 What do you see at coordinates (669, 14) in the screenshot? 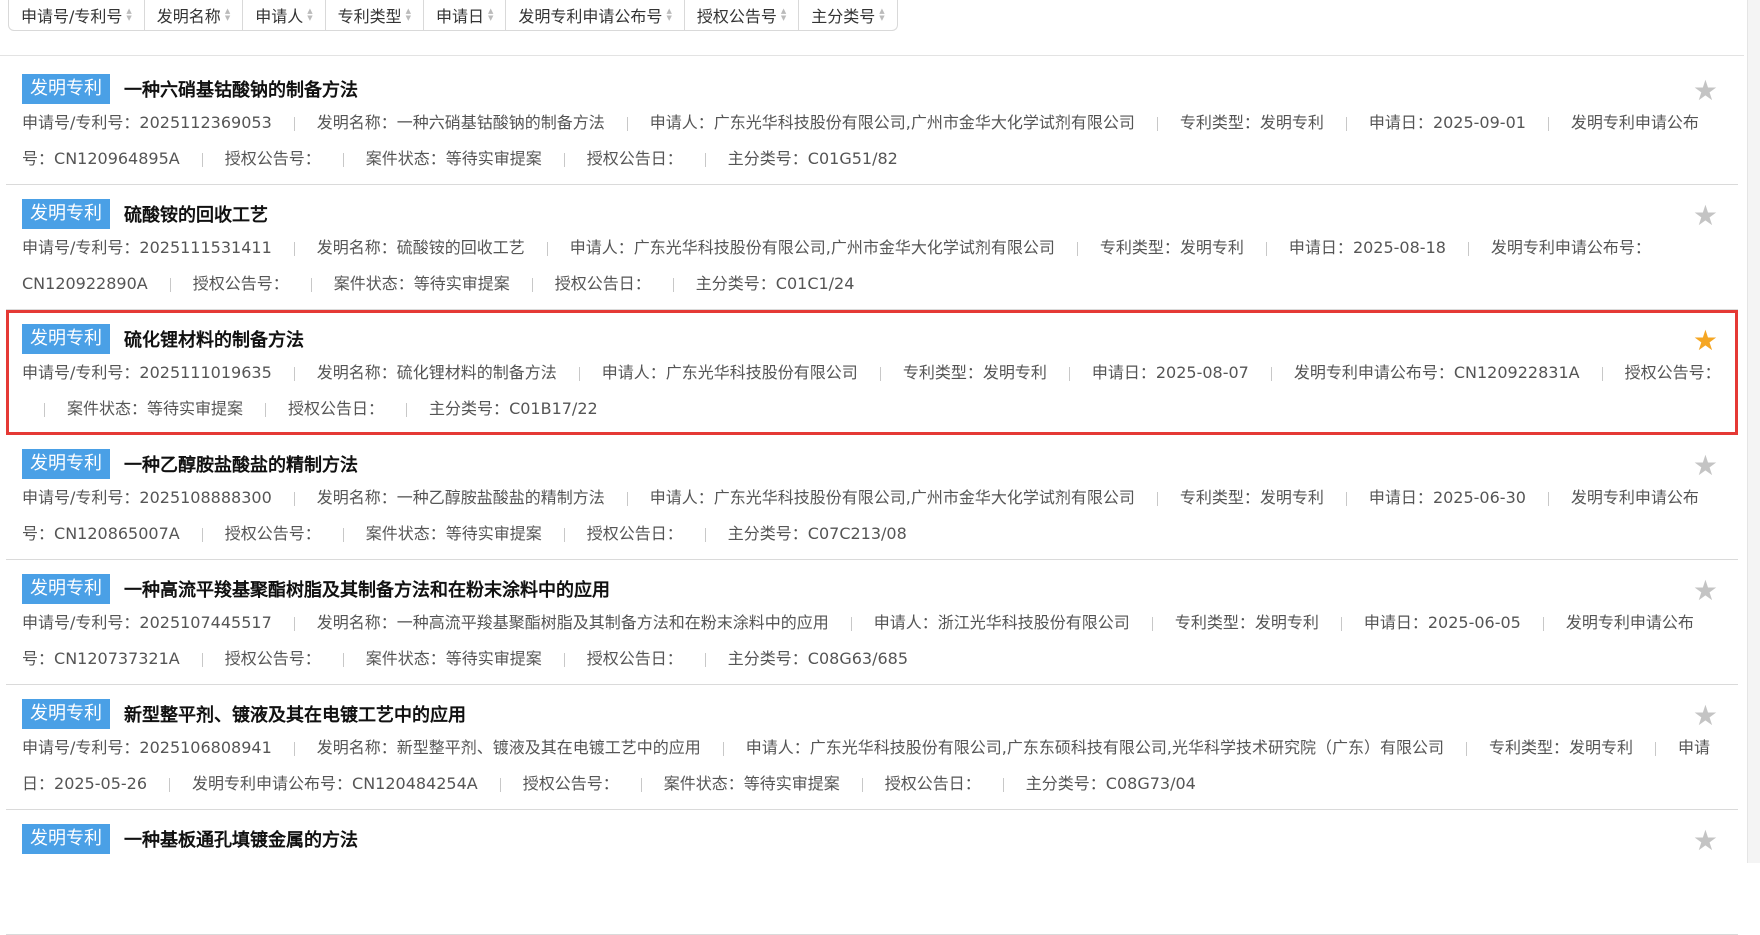
I see `sort-arrows-icon: ▲ ▼` at bounding box center [669, 14].